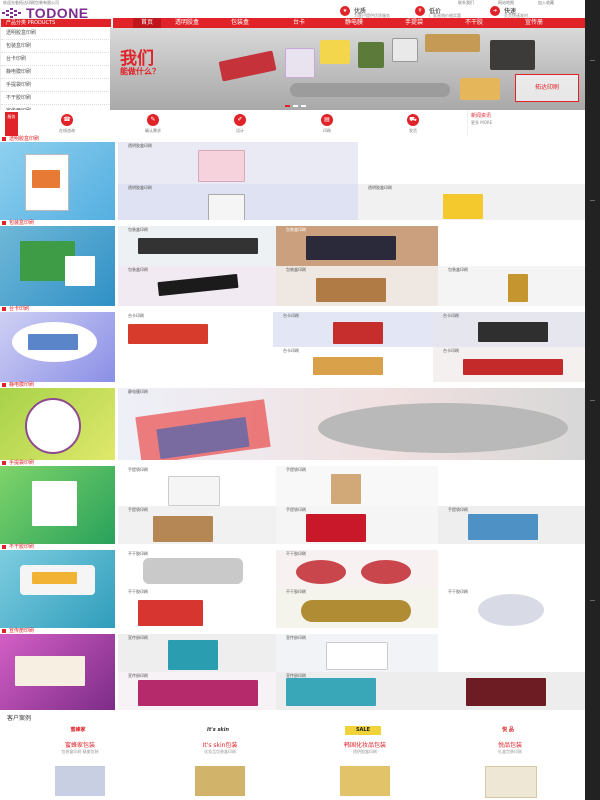  I want to click on product-tile-caption: 台卡印刷, so click(291, 315).